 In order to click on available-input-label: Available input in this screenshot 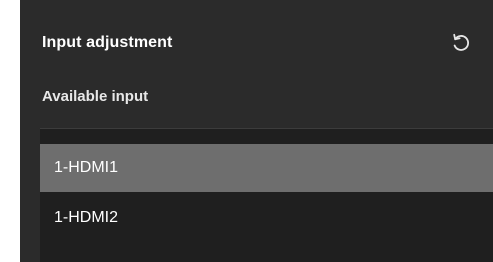, I will do `click(95, 96)`.